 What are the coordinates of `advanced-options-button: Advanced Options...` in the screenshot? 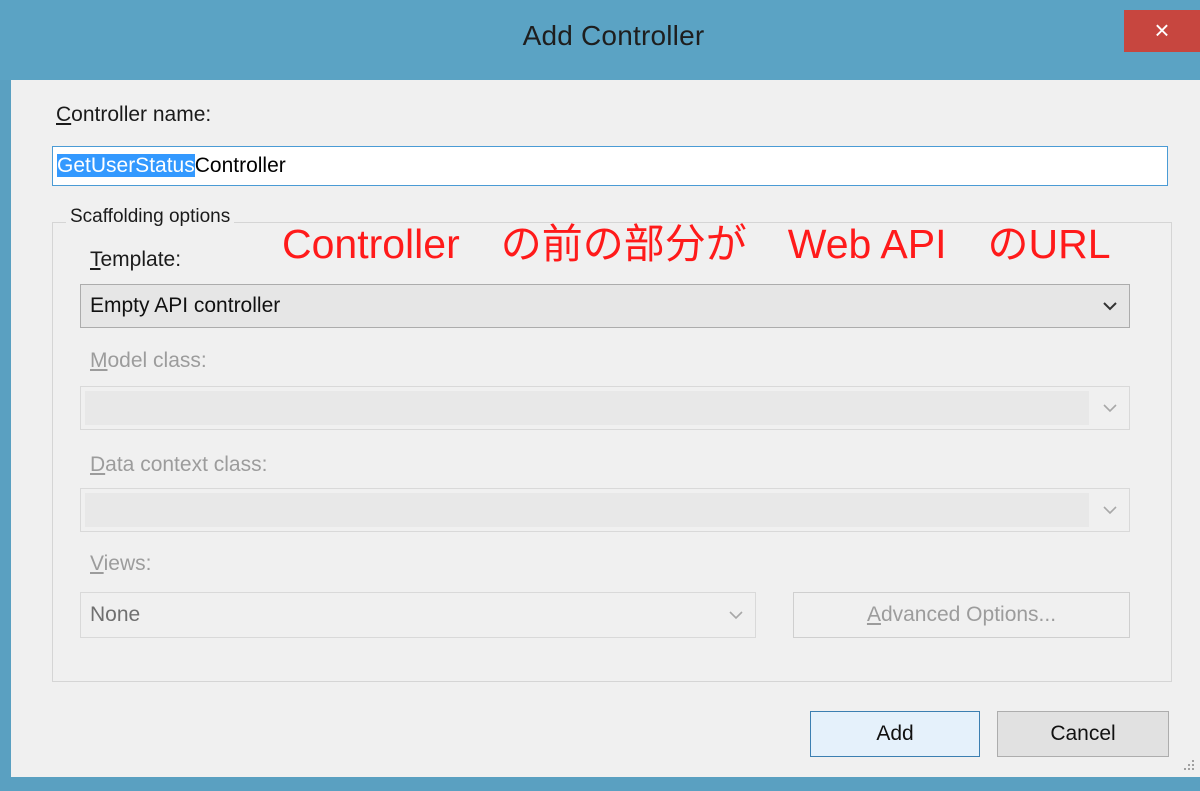 It's located at (961, 615).